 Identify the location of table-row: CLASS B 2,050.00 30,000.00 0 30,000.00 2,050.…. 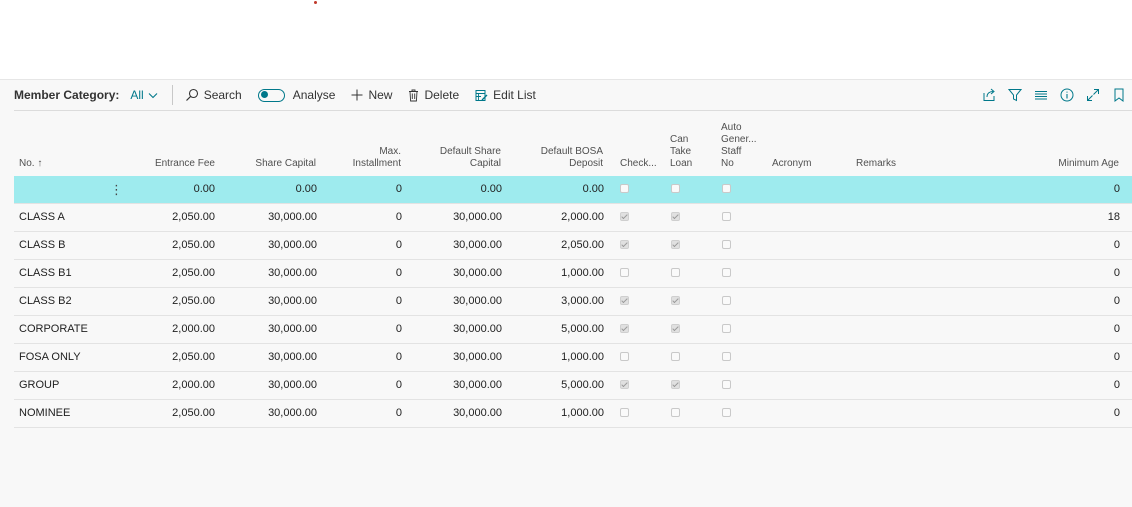
(573, 246).